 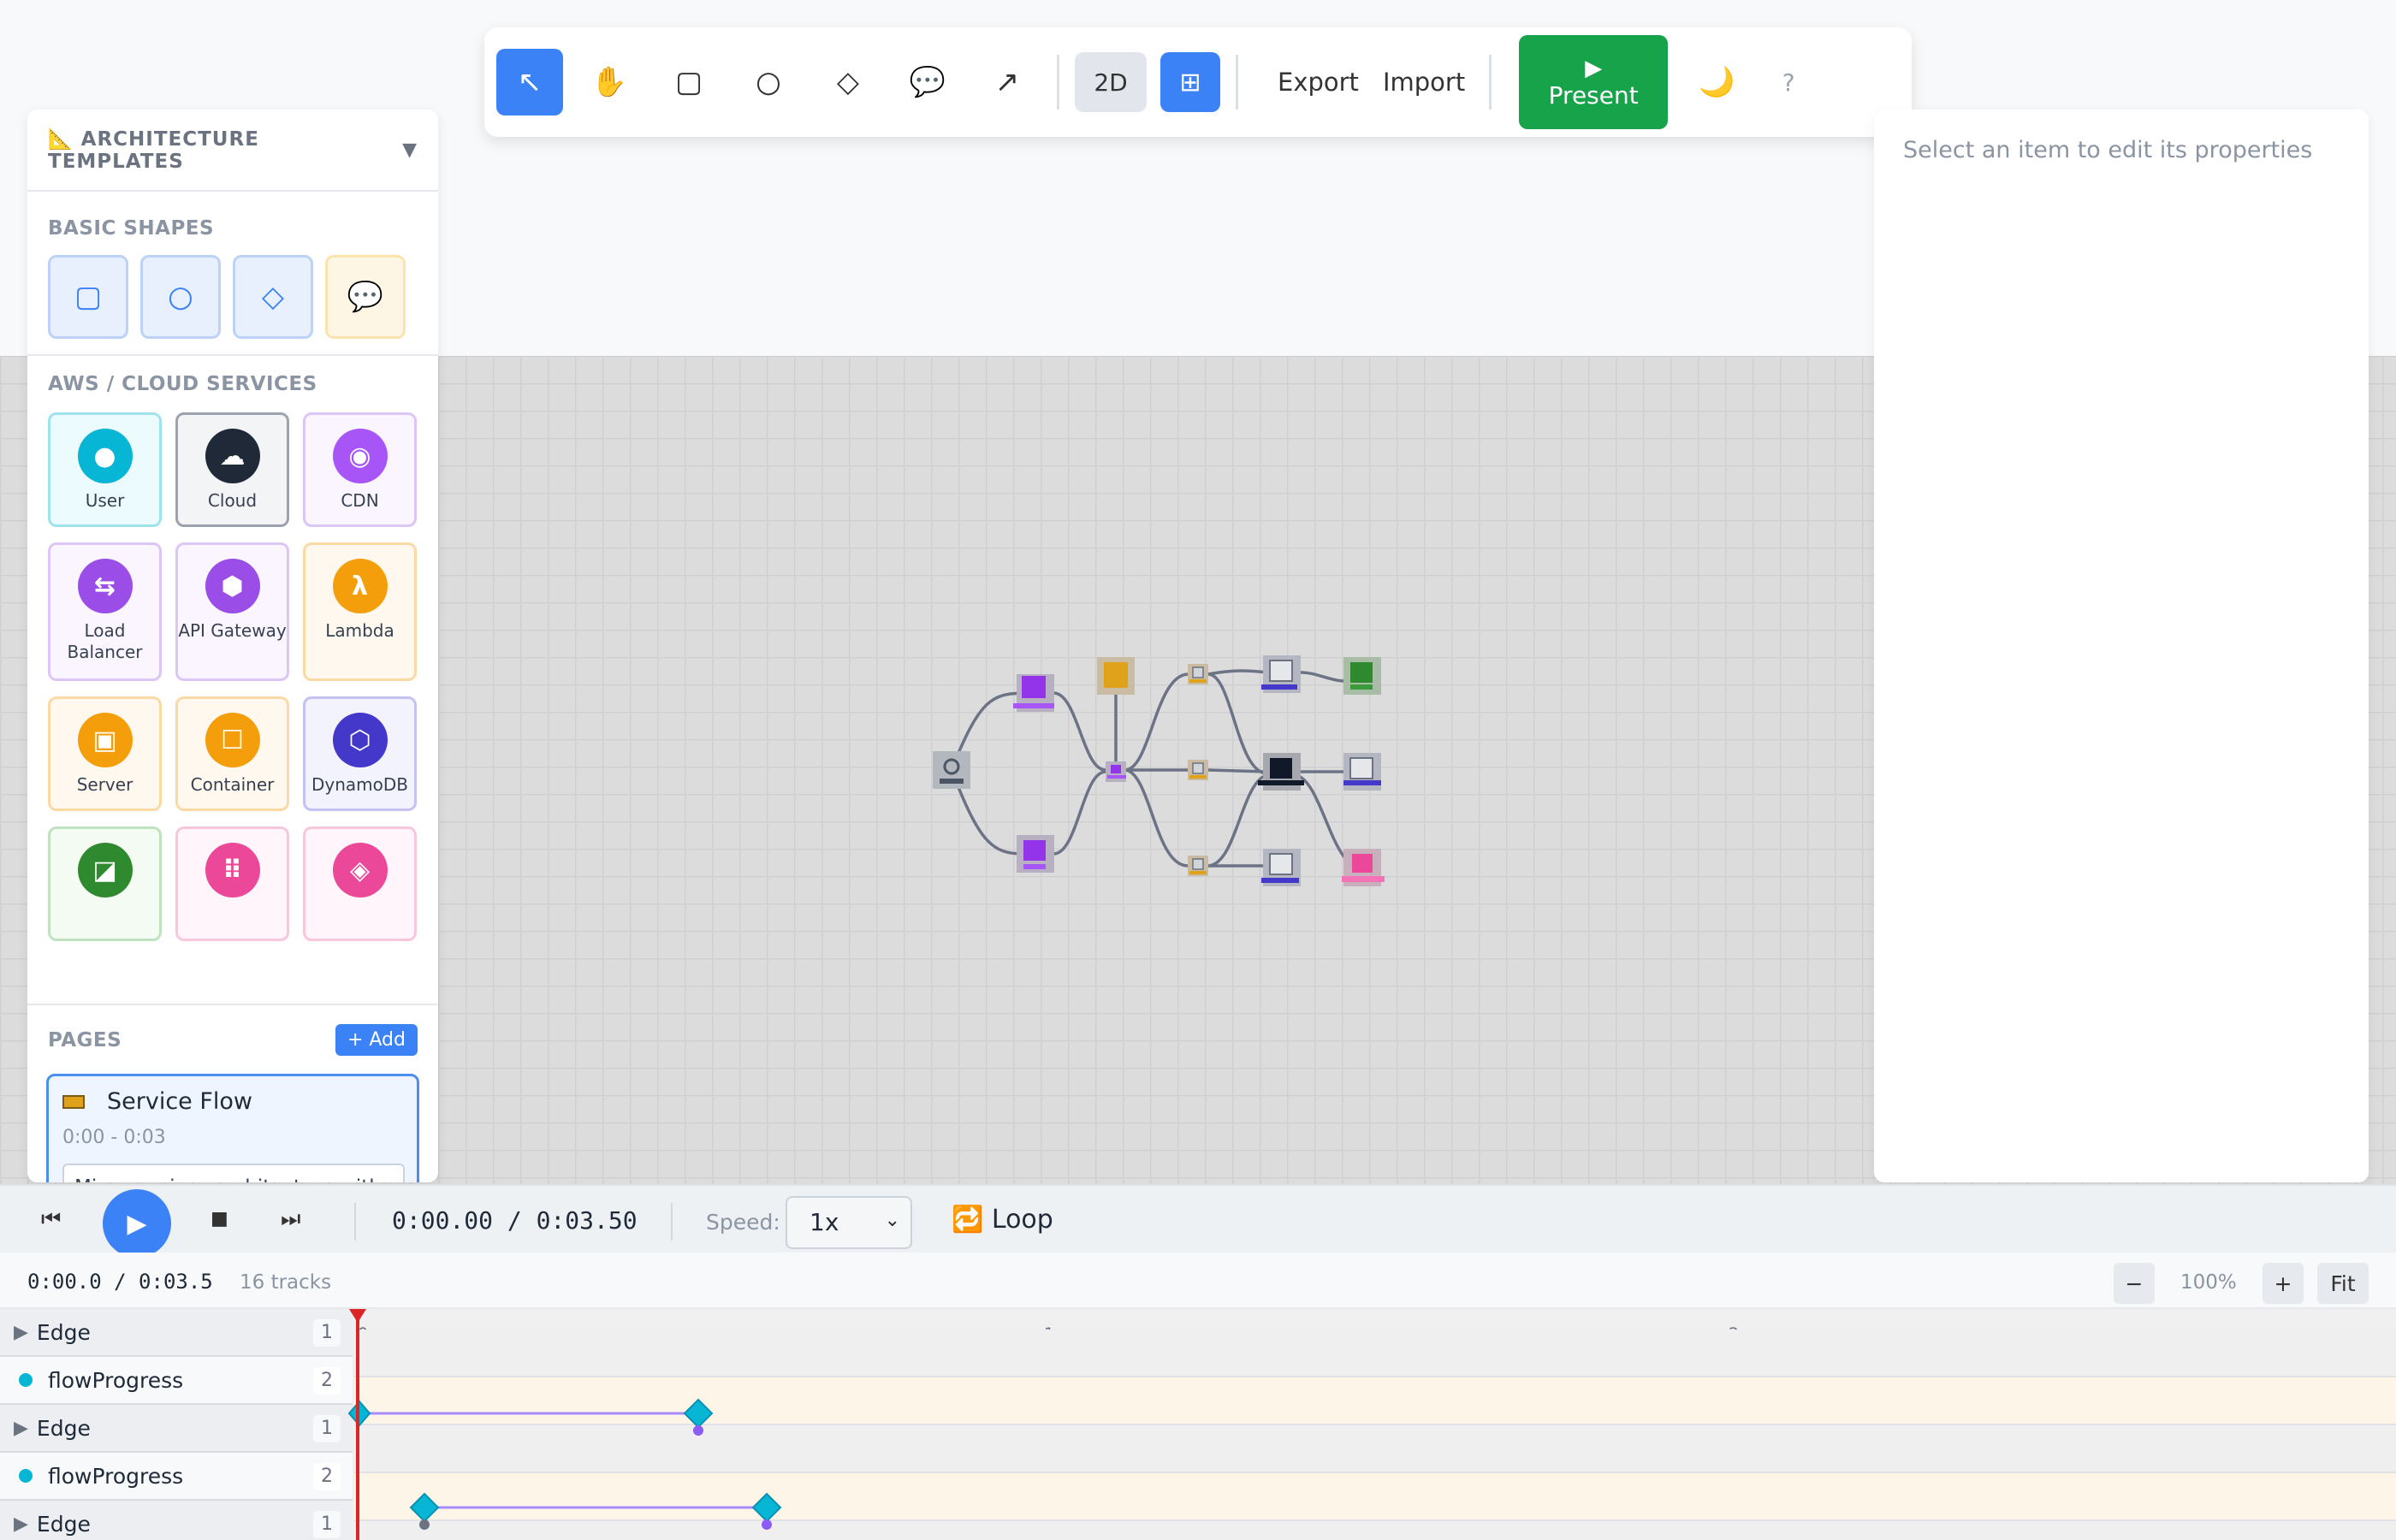 What do you see at coordinates (105, 870) in the screenshot?
I see `service-9-icon: ◪` at bounding box center [105, 870].